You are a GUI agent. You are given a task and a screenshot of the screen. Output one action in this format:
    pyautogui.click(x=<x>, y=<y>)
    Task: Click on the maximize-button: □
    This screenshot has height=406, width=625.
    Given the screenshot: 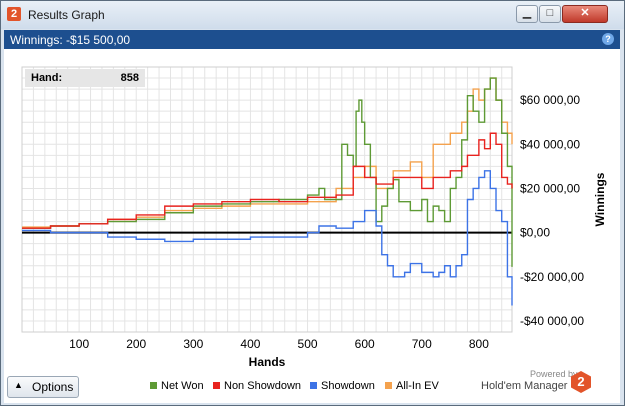 What is the action you would take?
    pyautogui.click(x=550, y=14)
    